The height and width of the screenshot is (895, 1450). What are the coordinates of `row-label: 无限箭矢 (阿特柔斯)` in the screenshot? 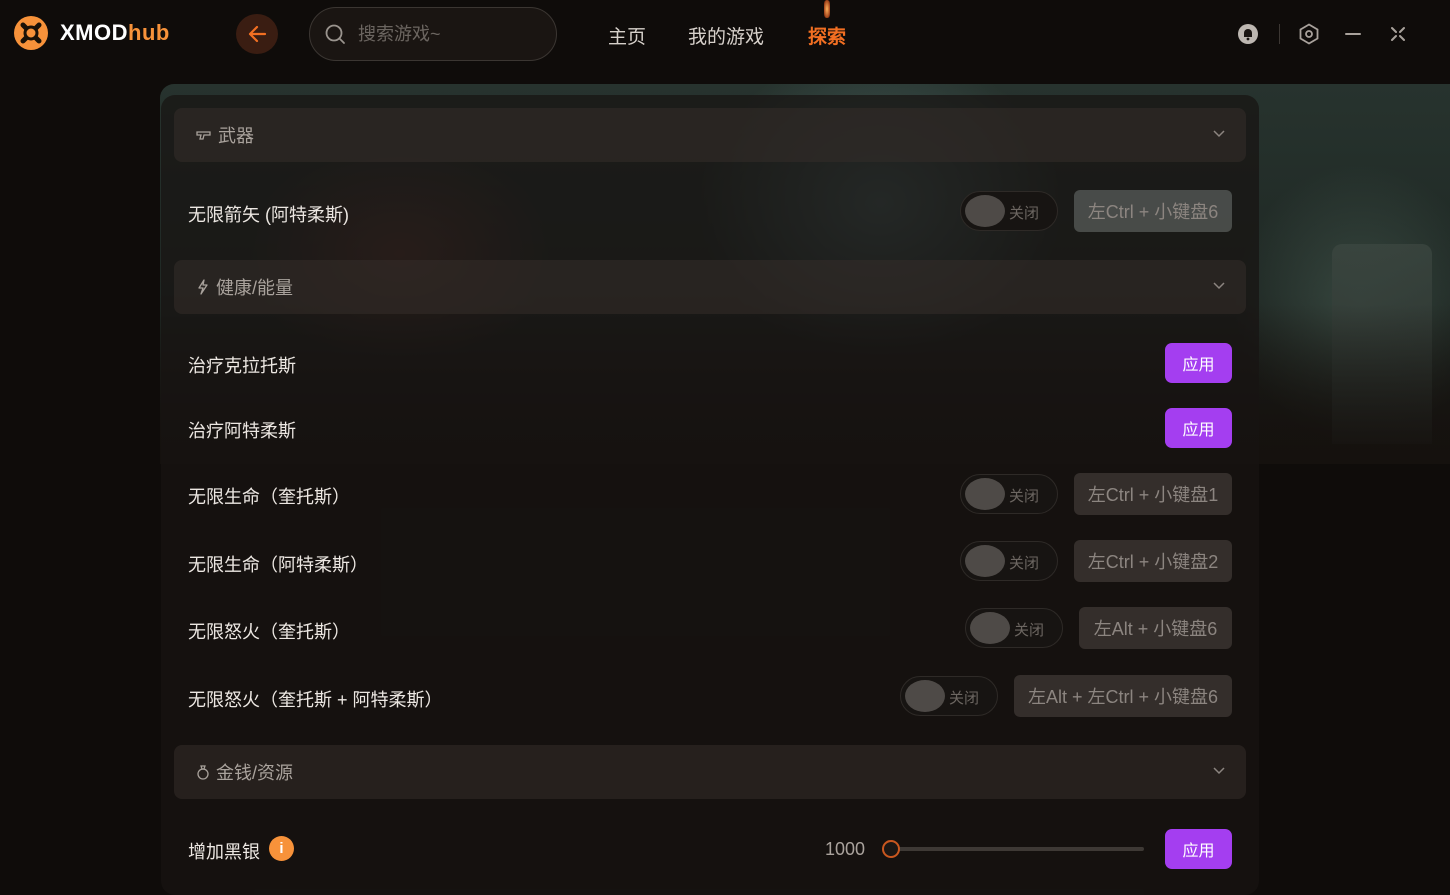 It's located at (268, 215).